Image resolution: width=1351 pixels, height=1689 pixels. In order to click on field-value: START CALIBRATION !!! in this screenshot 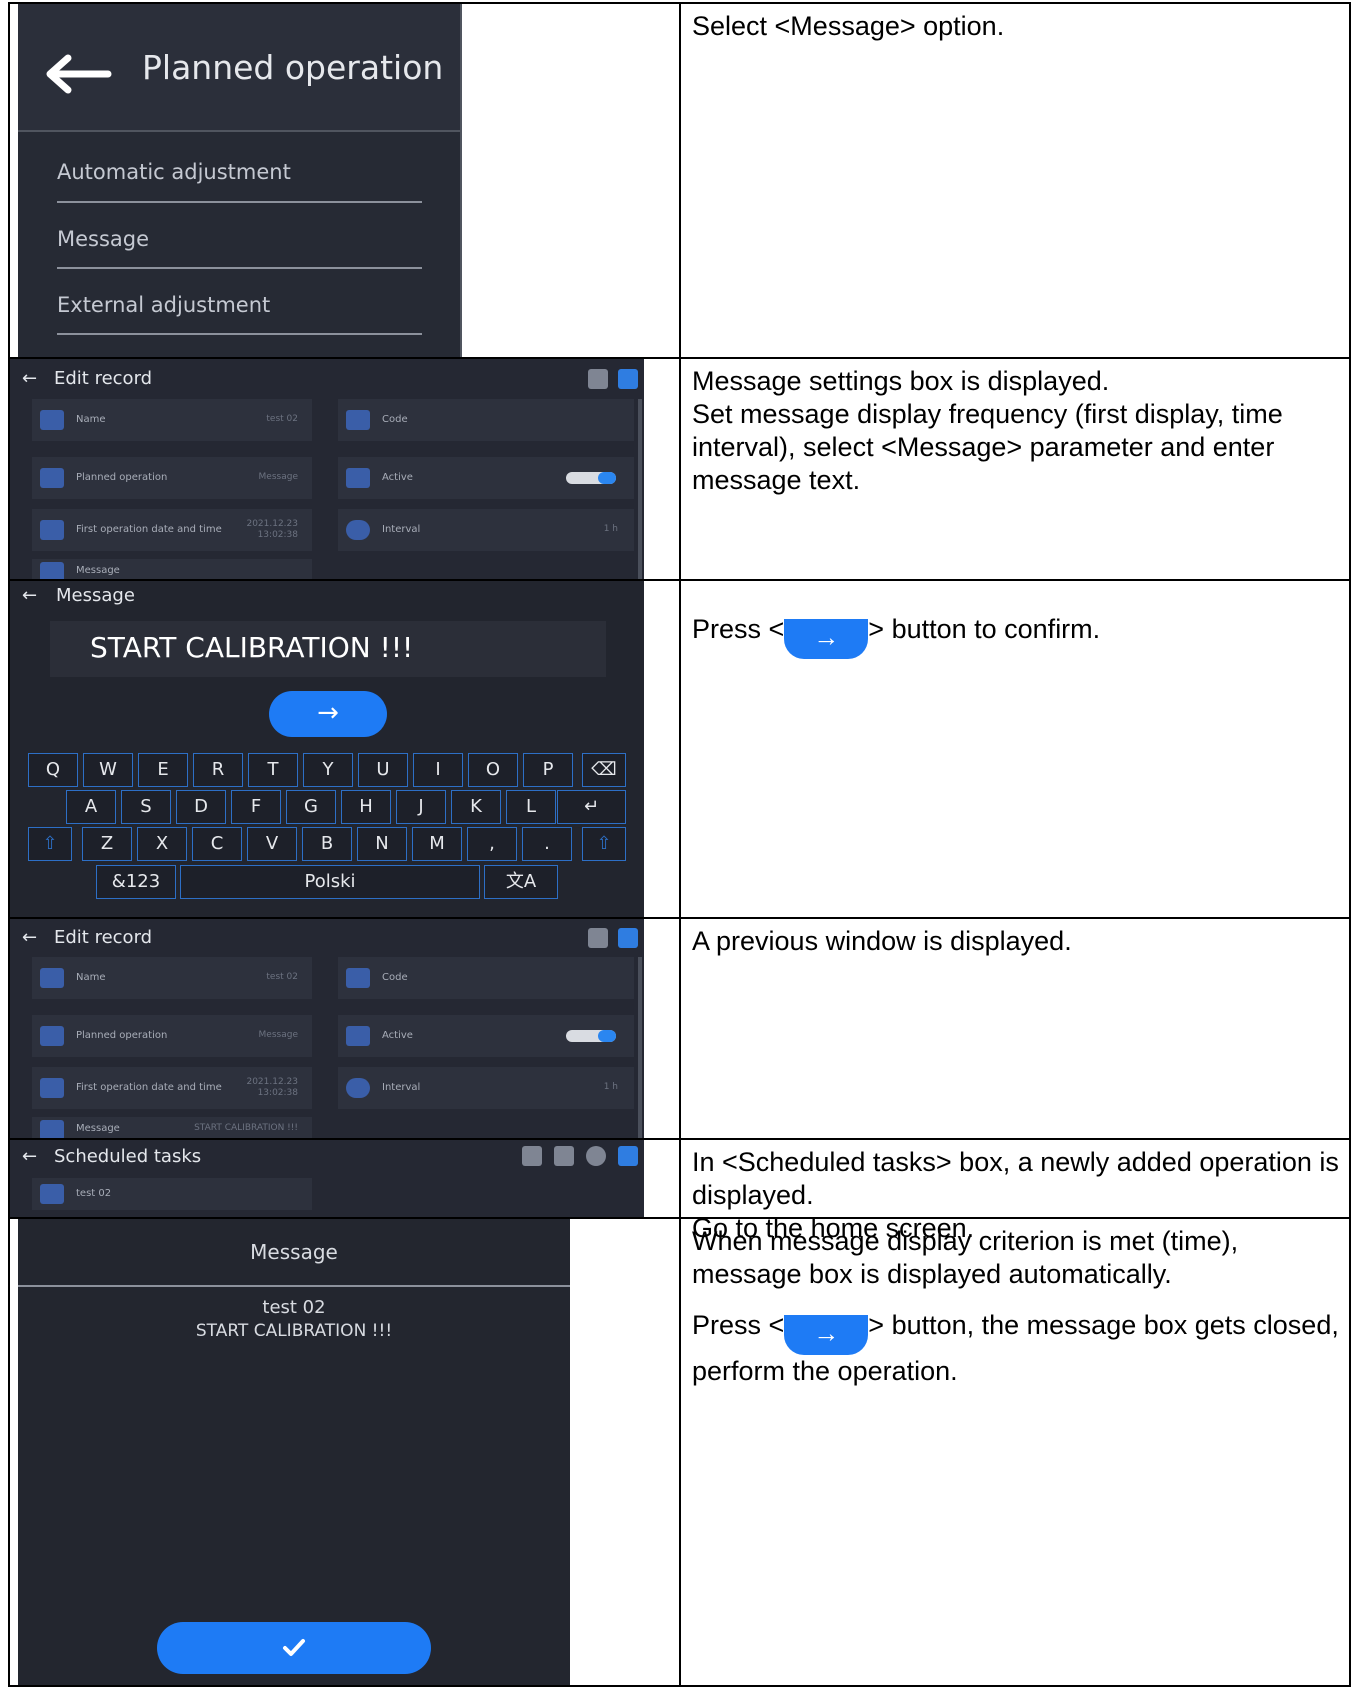, I will do `click(246, 1128)`.